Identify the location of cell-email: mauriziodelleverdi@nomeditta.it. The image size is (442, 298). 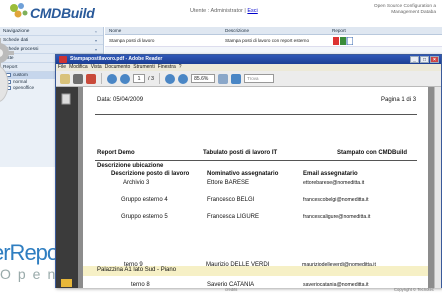
(339, 265).